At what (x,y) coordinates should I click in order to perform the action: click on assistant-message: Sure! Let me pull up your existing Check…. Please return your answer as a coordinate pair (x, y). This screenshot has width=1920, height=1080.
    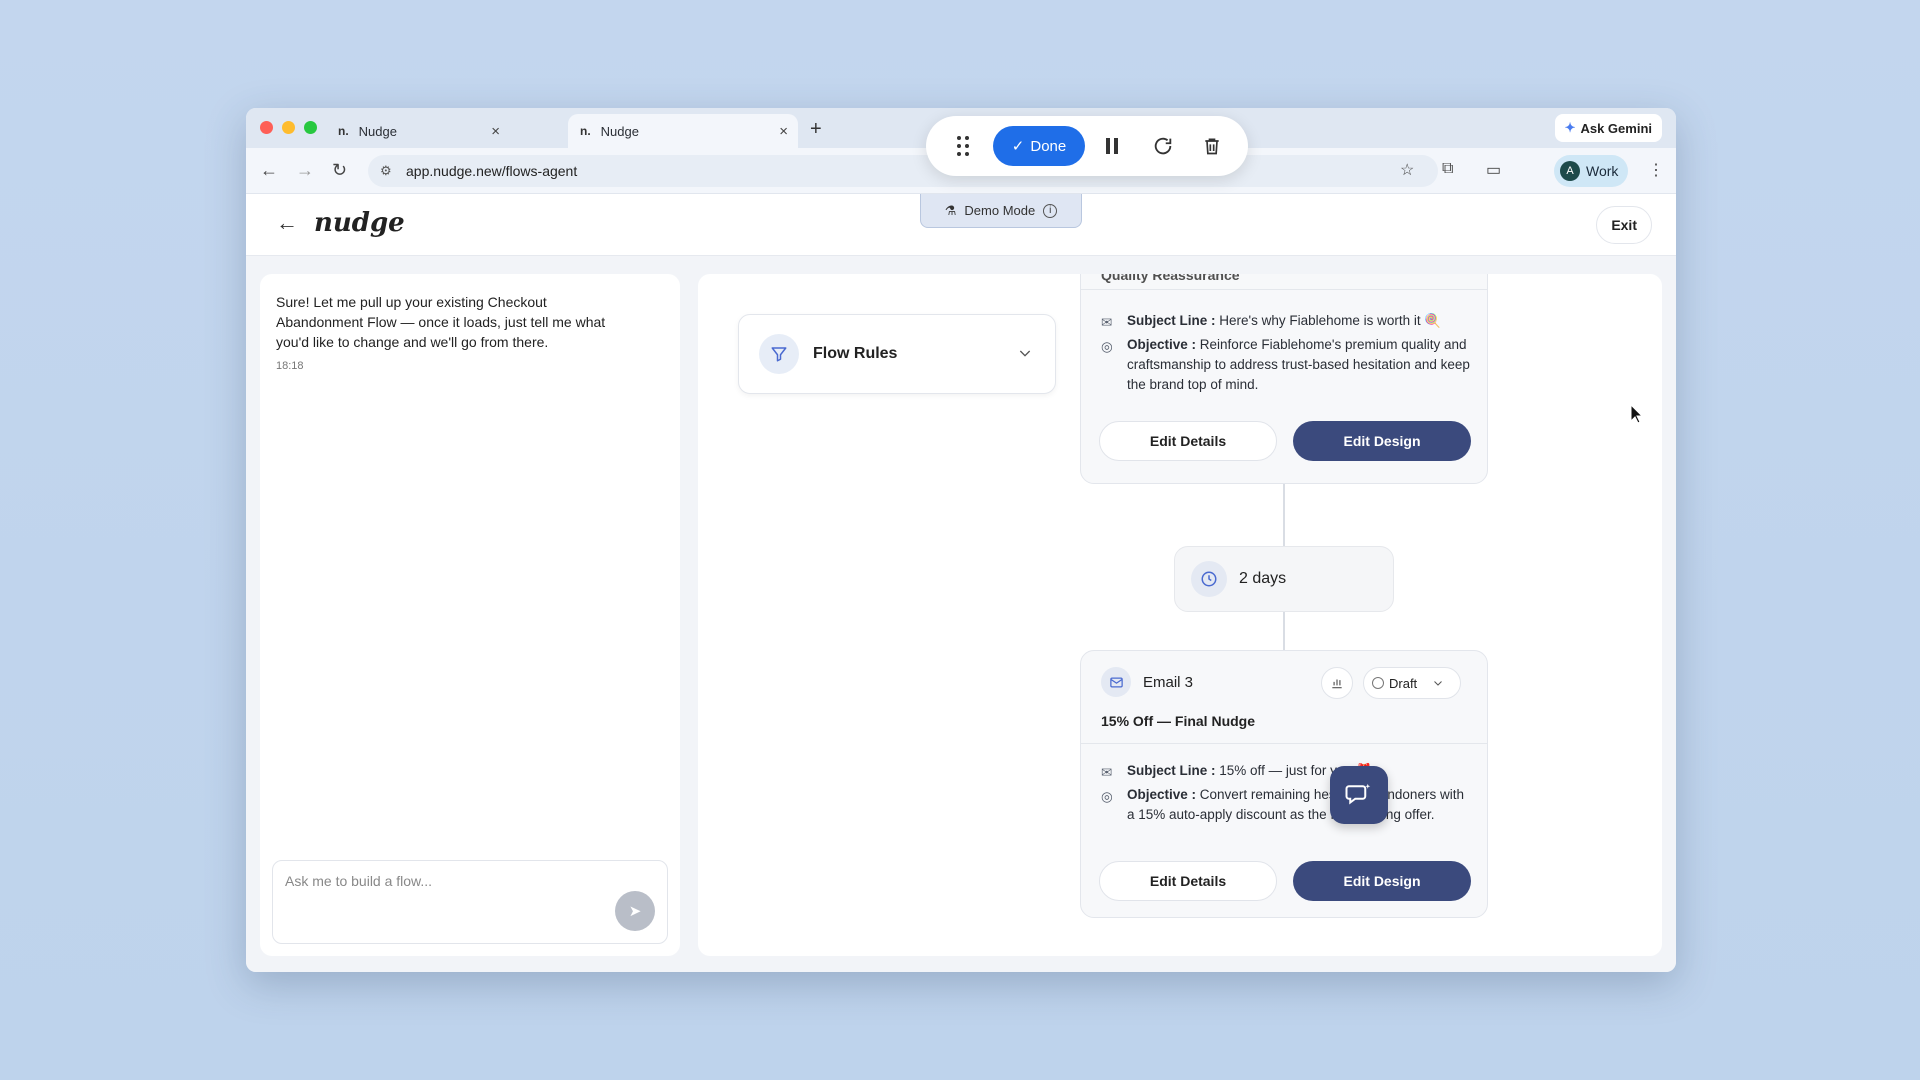
    Looking at the image, I should click on (441, 322).